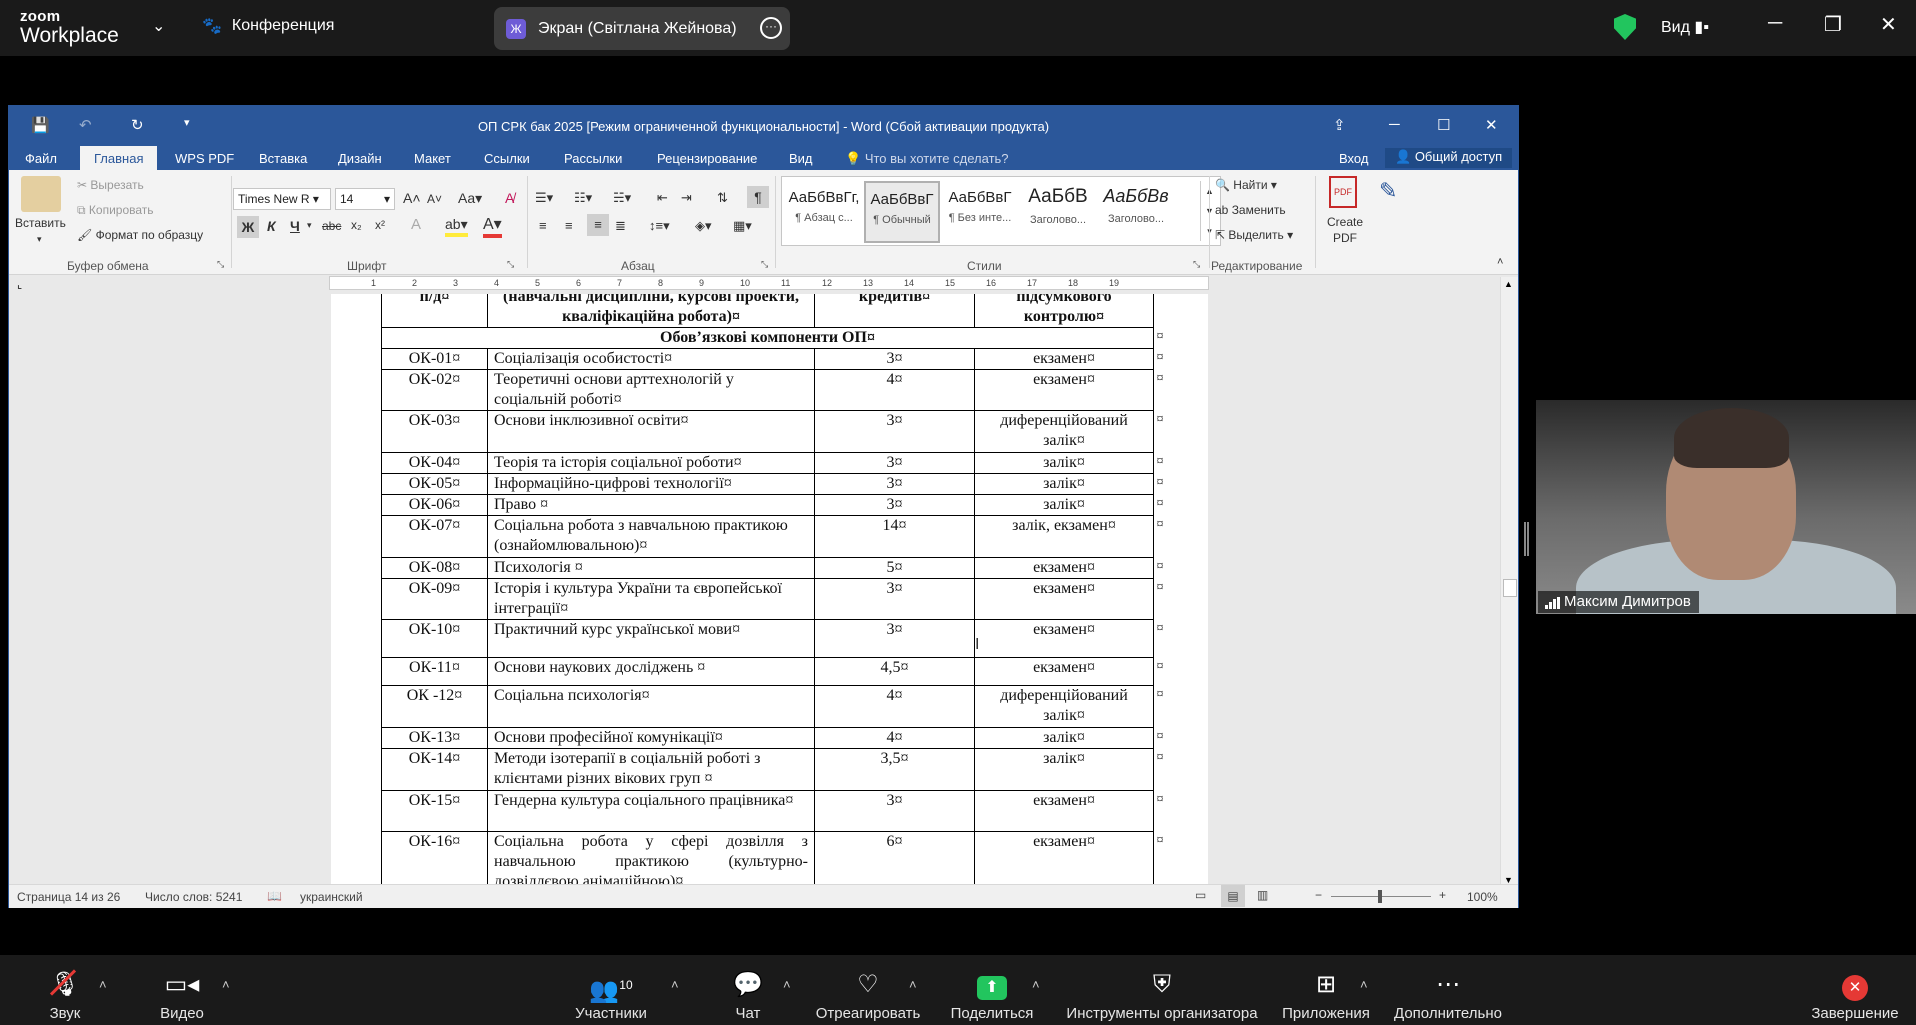 This screenshot has width=1916, height=1025. What do you see at coordinates (416, 224) in the screenshot?
I see `text-effects-icon: A` at bounding box center [416, 224].